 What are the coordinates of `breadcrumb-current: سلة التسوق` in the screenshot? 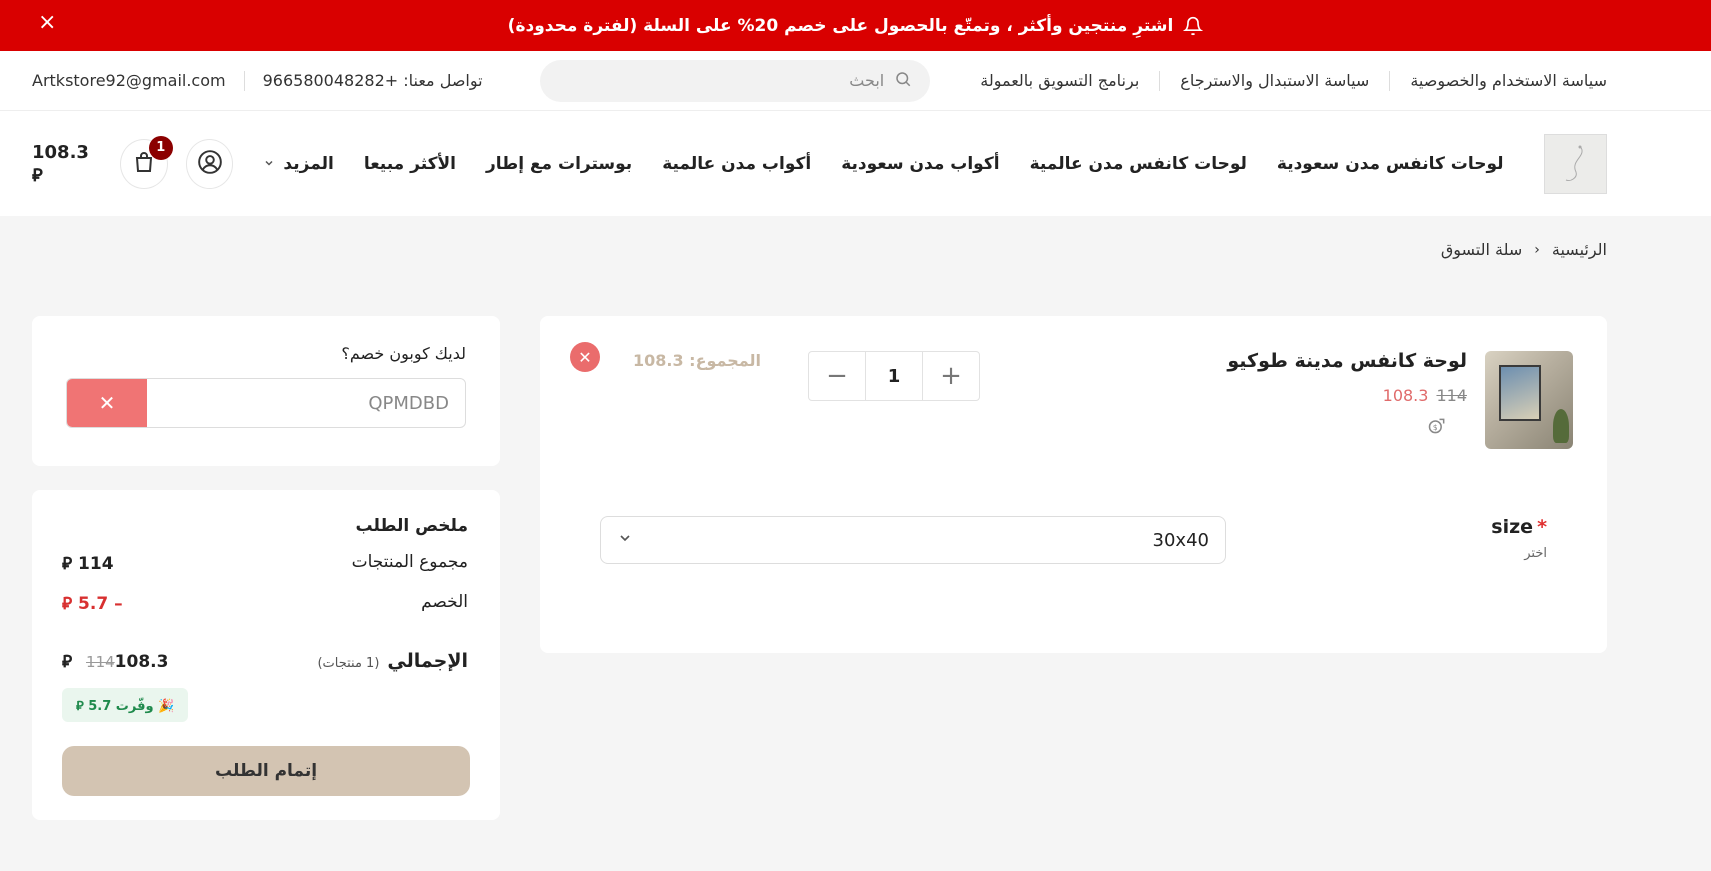 It's located at (1481, 249).